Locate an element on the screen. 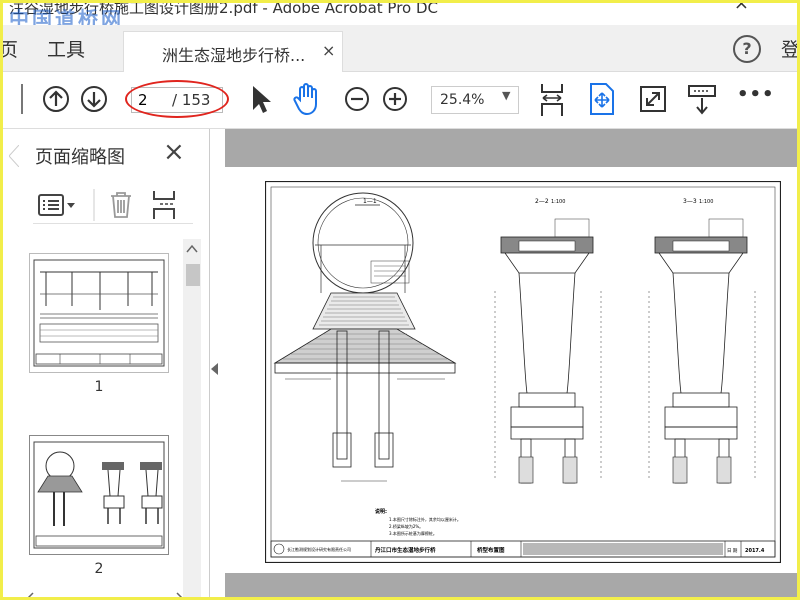 The height and width of the screenshot is (600, 800). tab-bar: 页 工具 洲生态湿地步行桥... × ? 登 is located at coordinates (400, 48).